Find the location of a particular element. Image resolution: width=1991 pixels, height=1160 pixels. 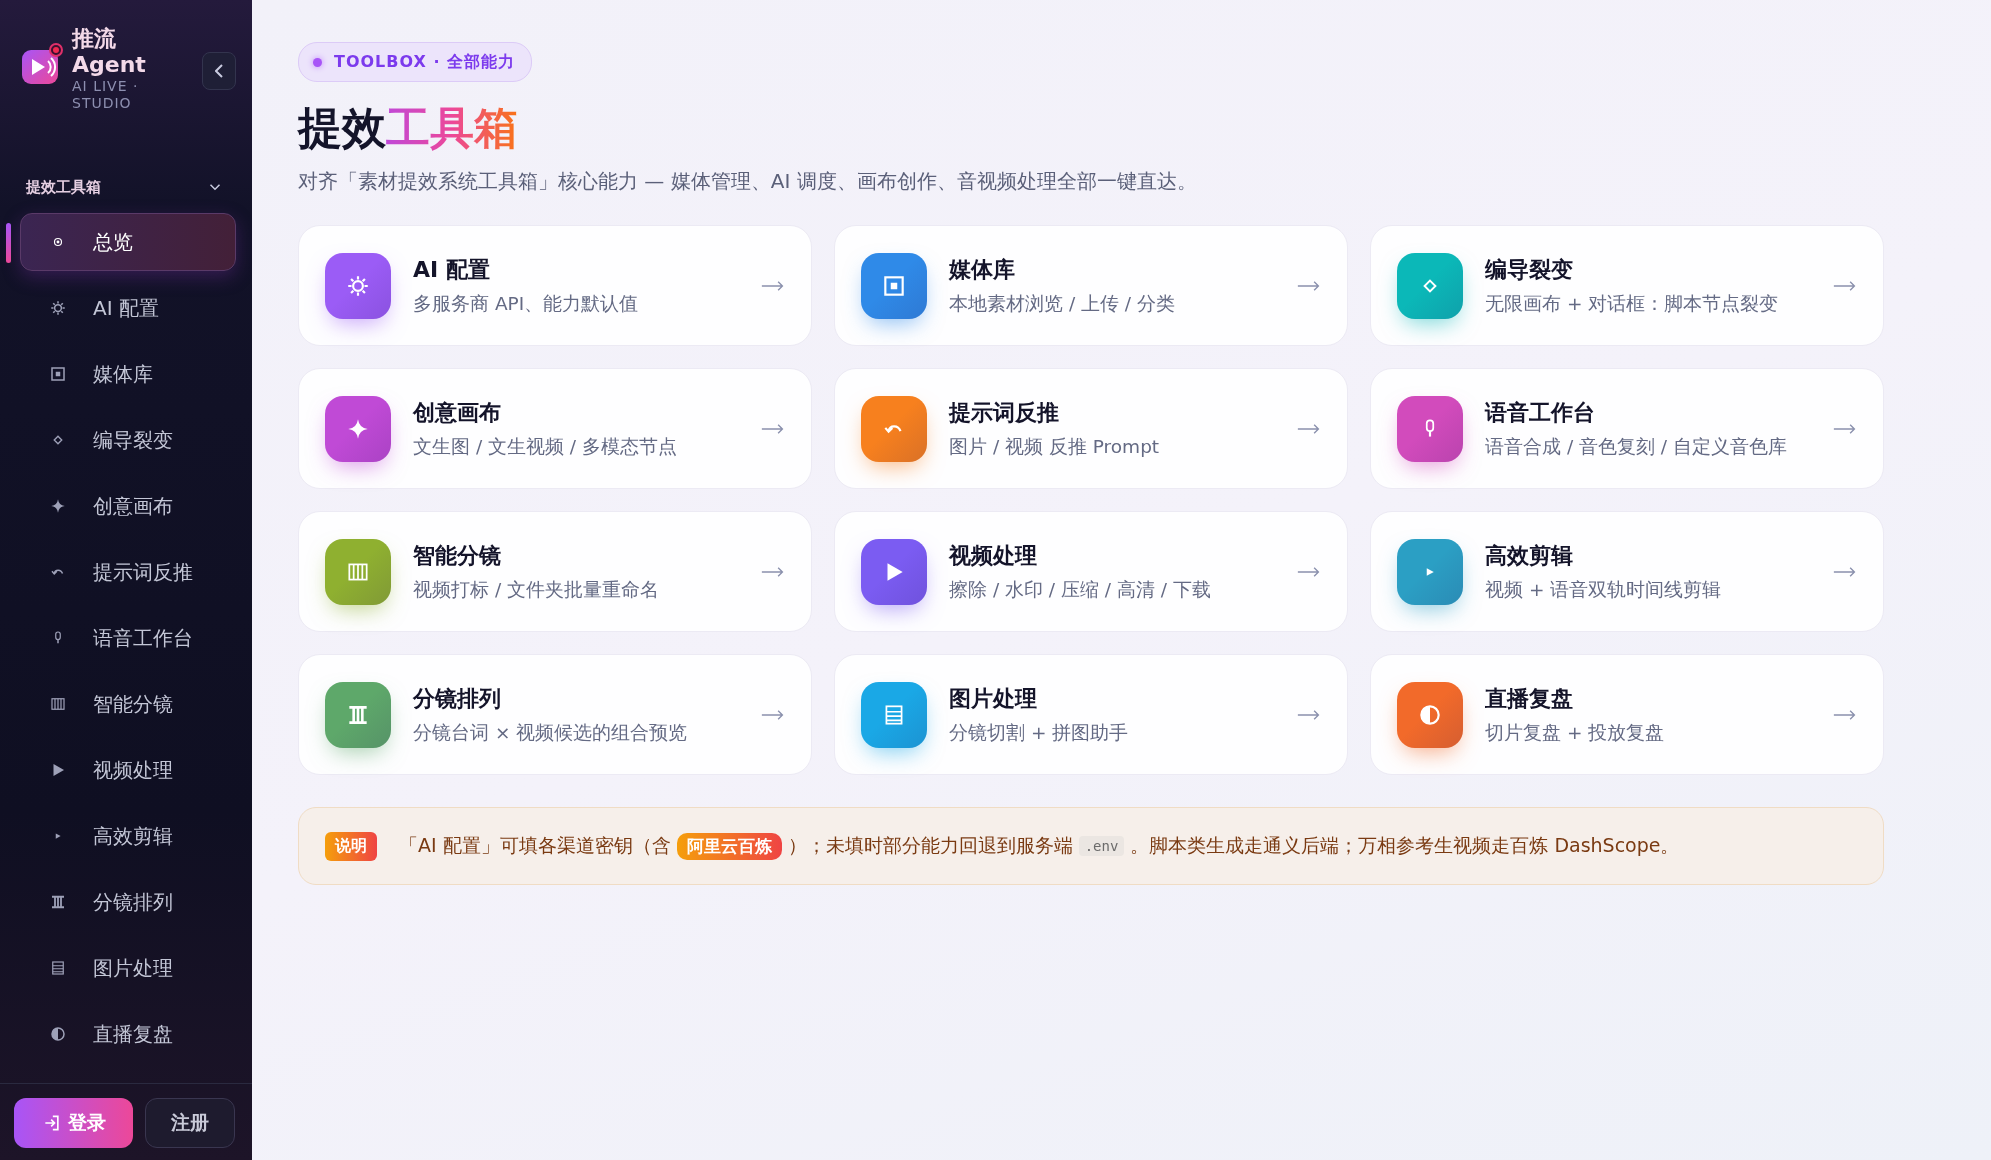

square-icon is located at coordinates (58, 374).